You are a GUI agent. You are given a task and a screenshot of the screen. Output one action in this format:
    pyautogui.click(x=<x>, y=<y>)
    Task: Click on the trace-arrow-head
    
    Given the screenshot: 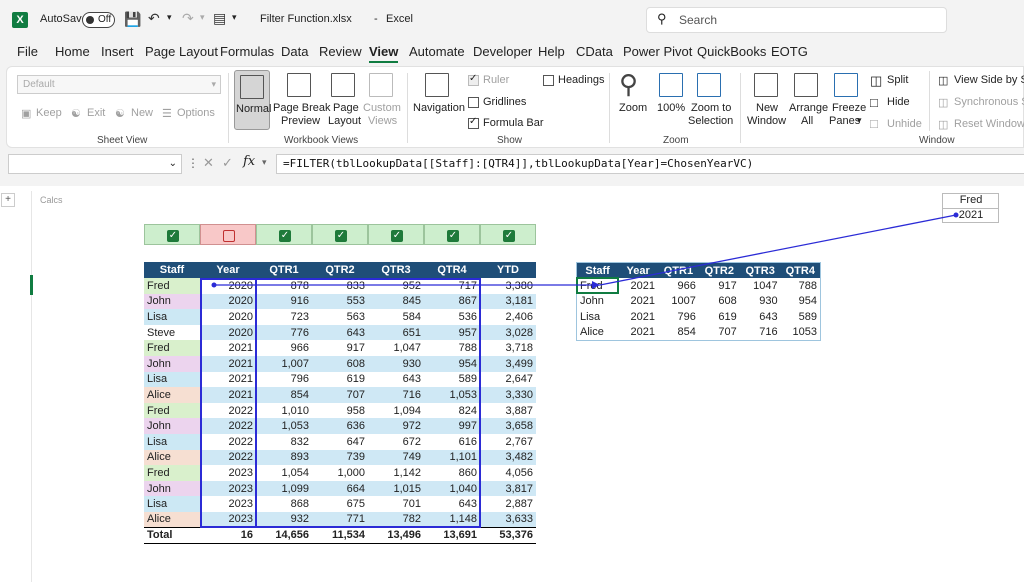 What is the action you would take?
    pyautogui.click(x=596, y=285)
    